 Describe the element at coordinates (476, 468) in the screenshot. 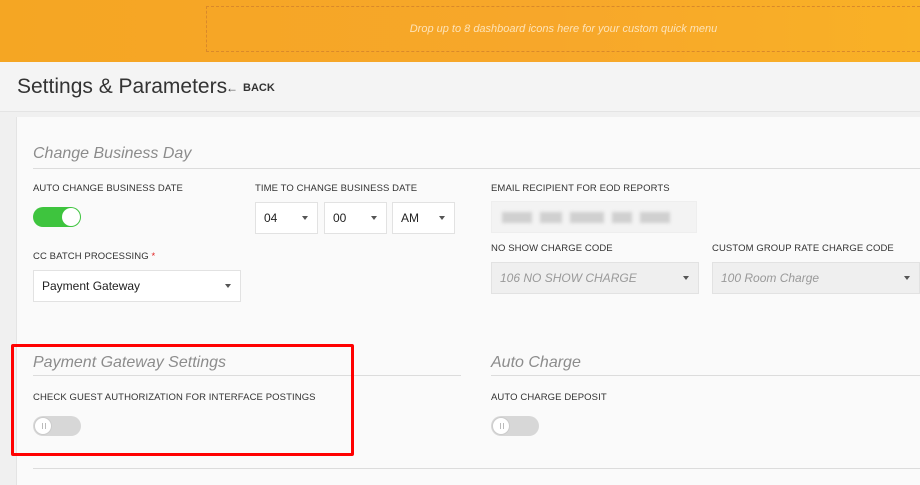

I see `bottom-divider` at that location.